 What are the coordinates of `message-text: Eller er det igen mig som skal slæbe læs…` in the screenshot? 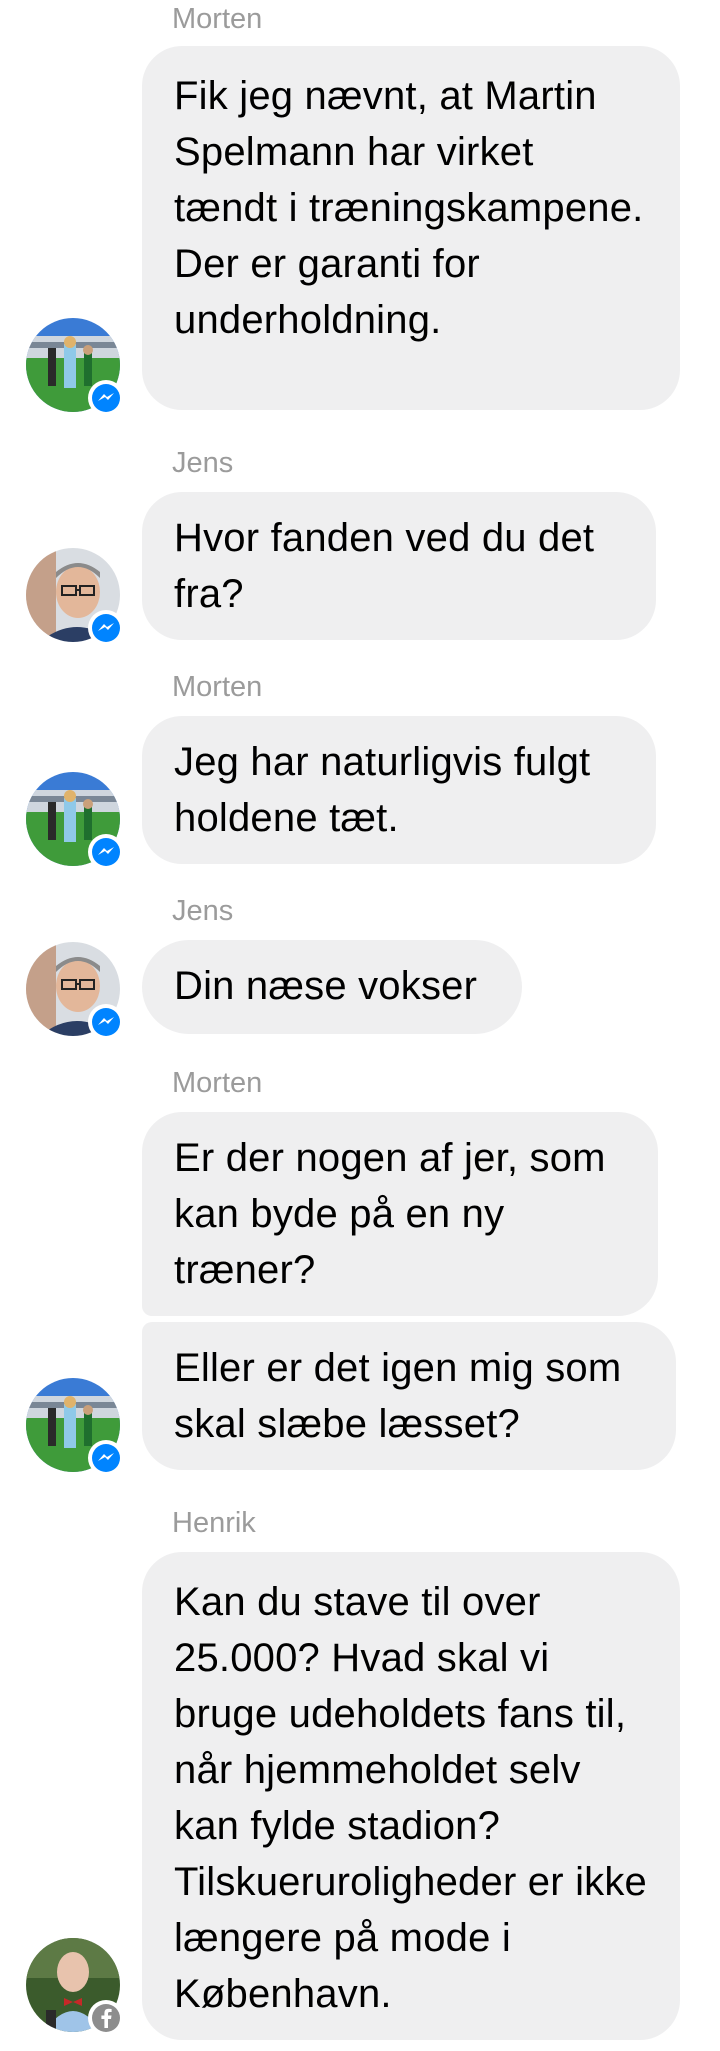 It's located at (398, 1396).